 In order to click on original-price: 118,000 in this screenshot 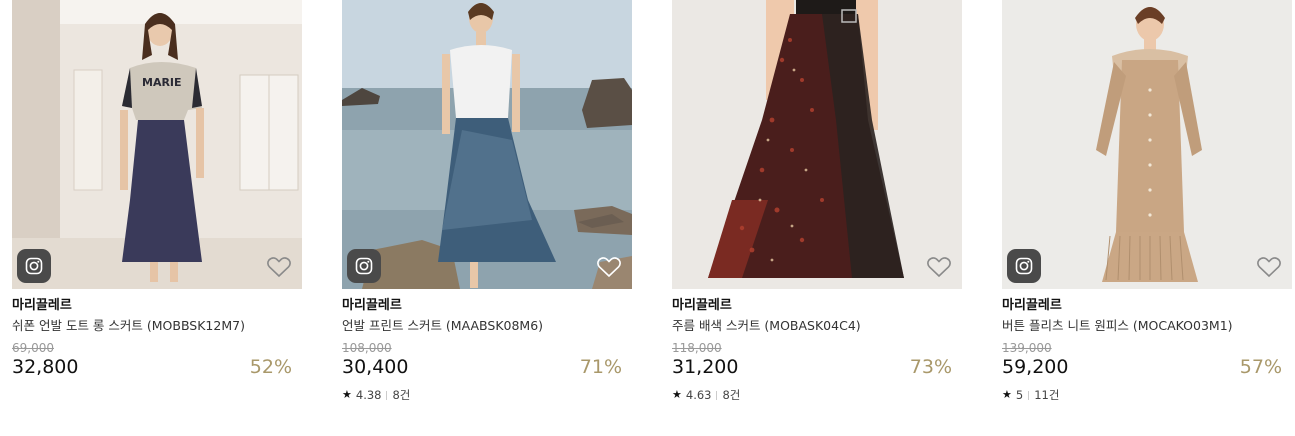, I will do `click(697, 348)`.